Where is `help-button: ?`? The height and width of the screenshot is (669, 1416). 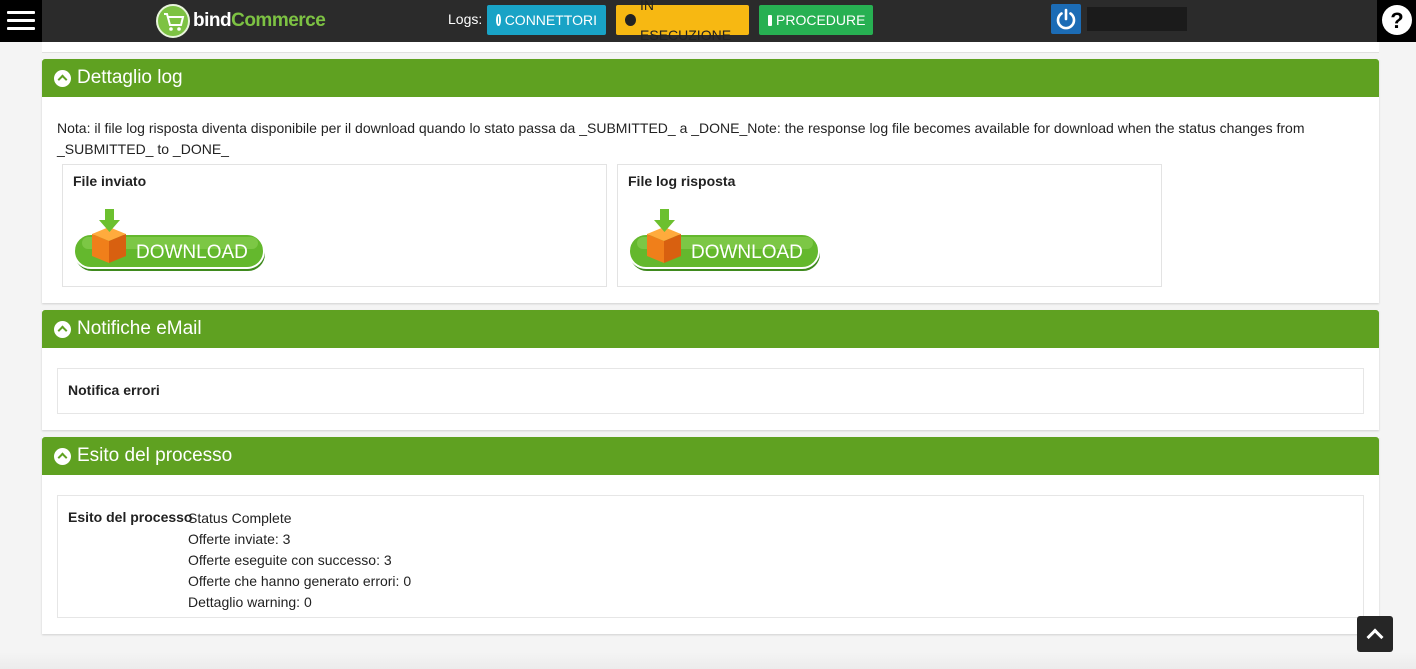 help-button: ? is located at coordinates (1396, 21).